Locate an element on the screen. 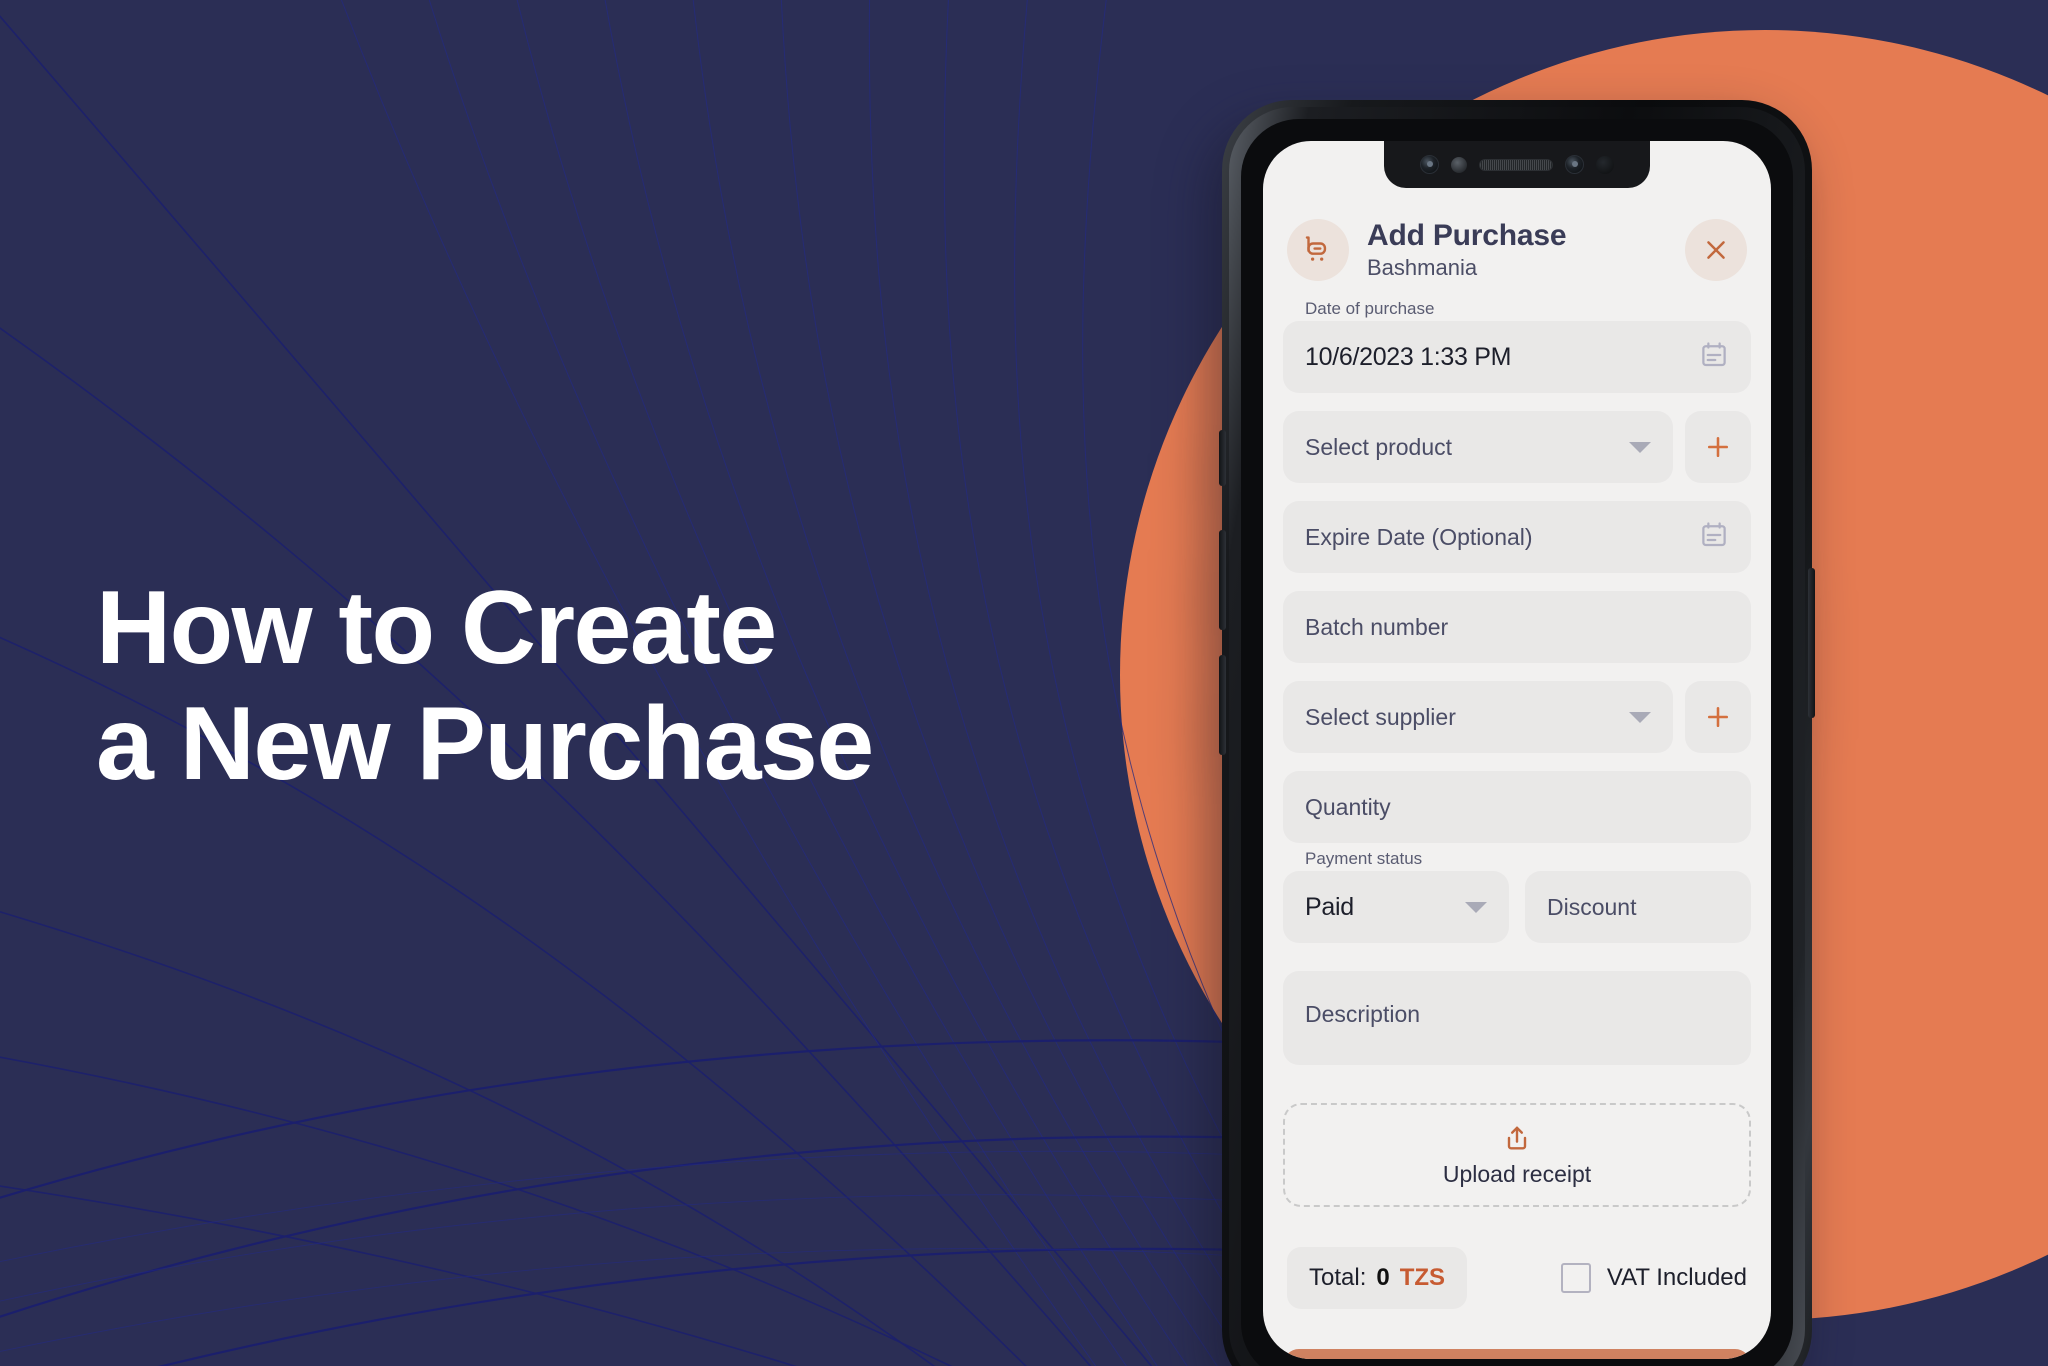  date-of-purchase-field: Date of purchase 10/6/2023 1:33 PM is located at coordinates (1517, 346).